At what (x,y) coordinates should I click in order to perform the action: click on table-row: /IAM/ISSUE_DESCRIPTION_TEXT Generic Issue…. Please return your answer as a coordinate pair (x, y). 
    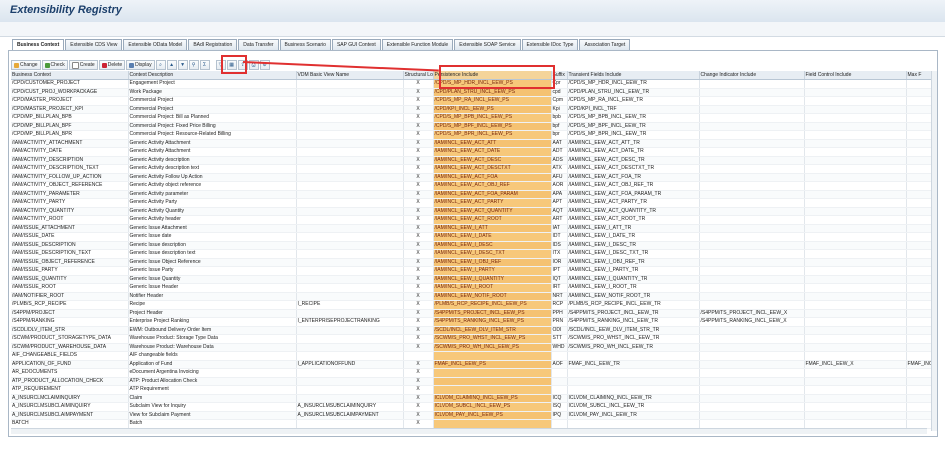
    Looking at the image, I should click on (472, 254).